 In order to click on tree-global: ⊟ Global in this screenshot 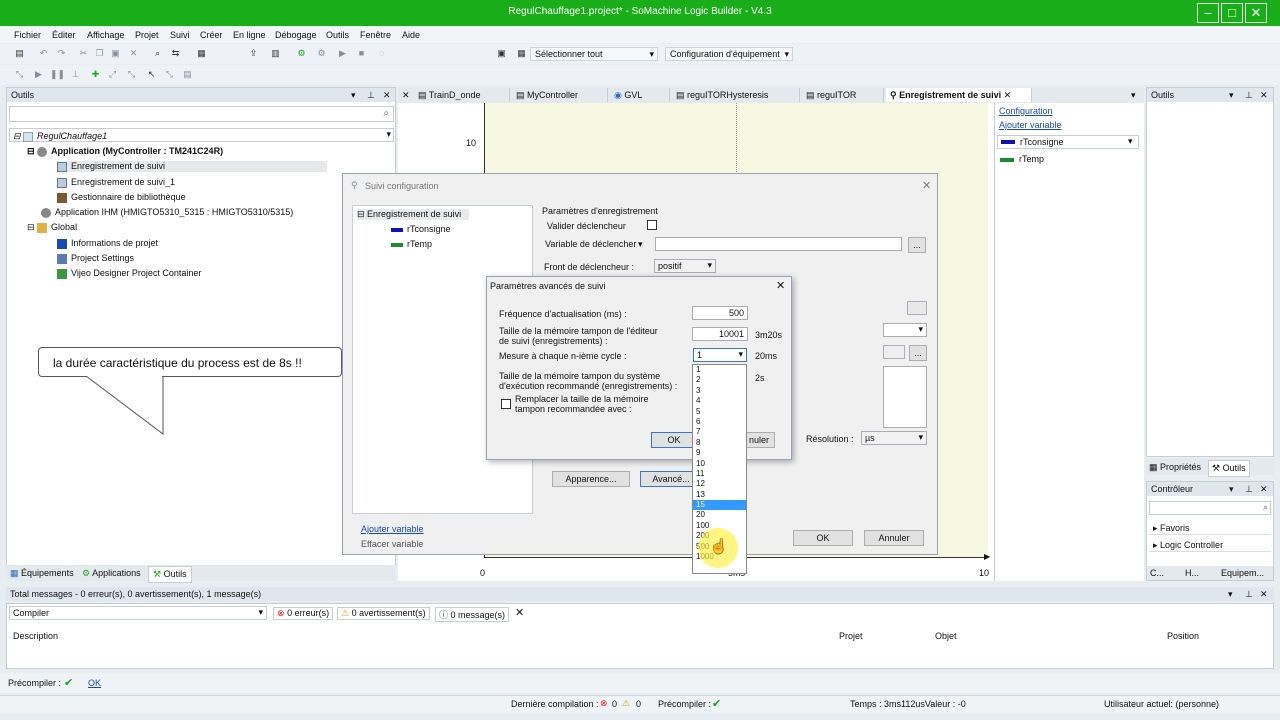, I will do `click(52, 227)`.